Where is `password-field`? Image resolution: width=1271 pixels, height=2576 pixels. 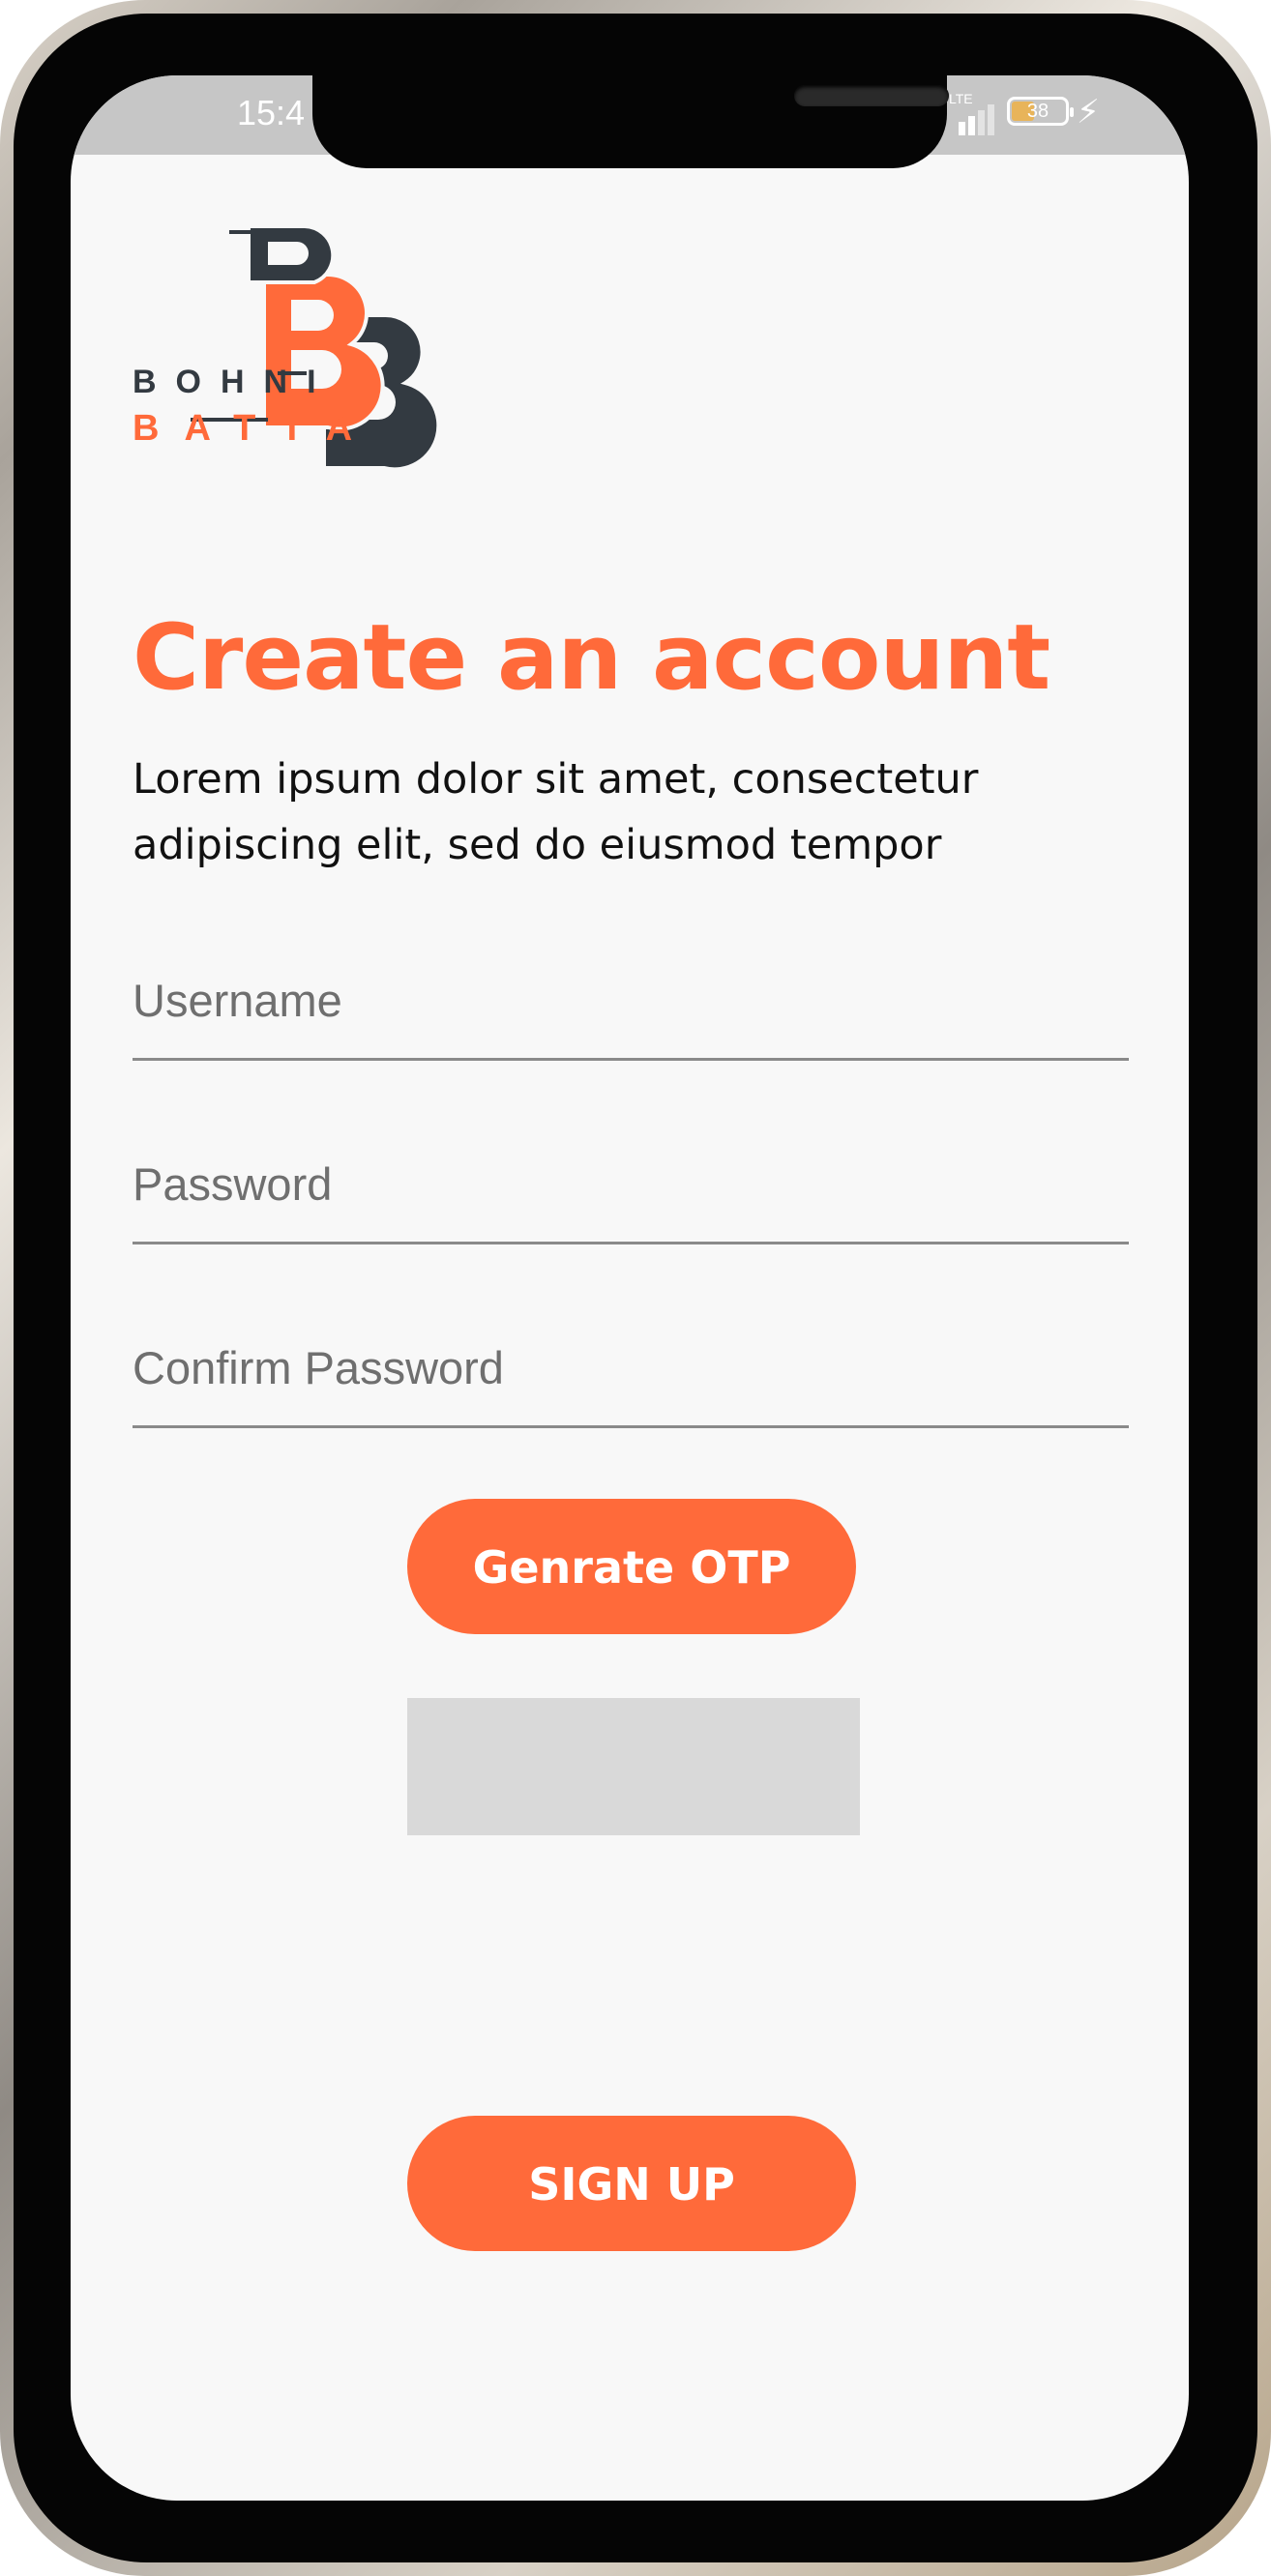
password-field is located at coordinates (631, 1189).